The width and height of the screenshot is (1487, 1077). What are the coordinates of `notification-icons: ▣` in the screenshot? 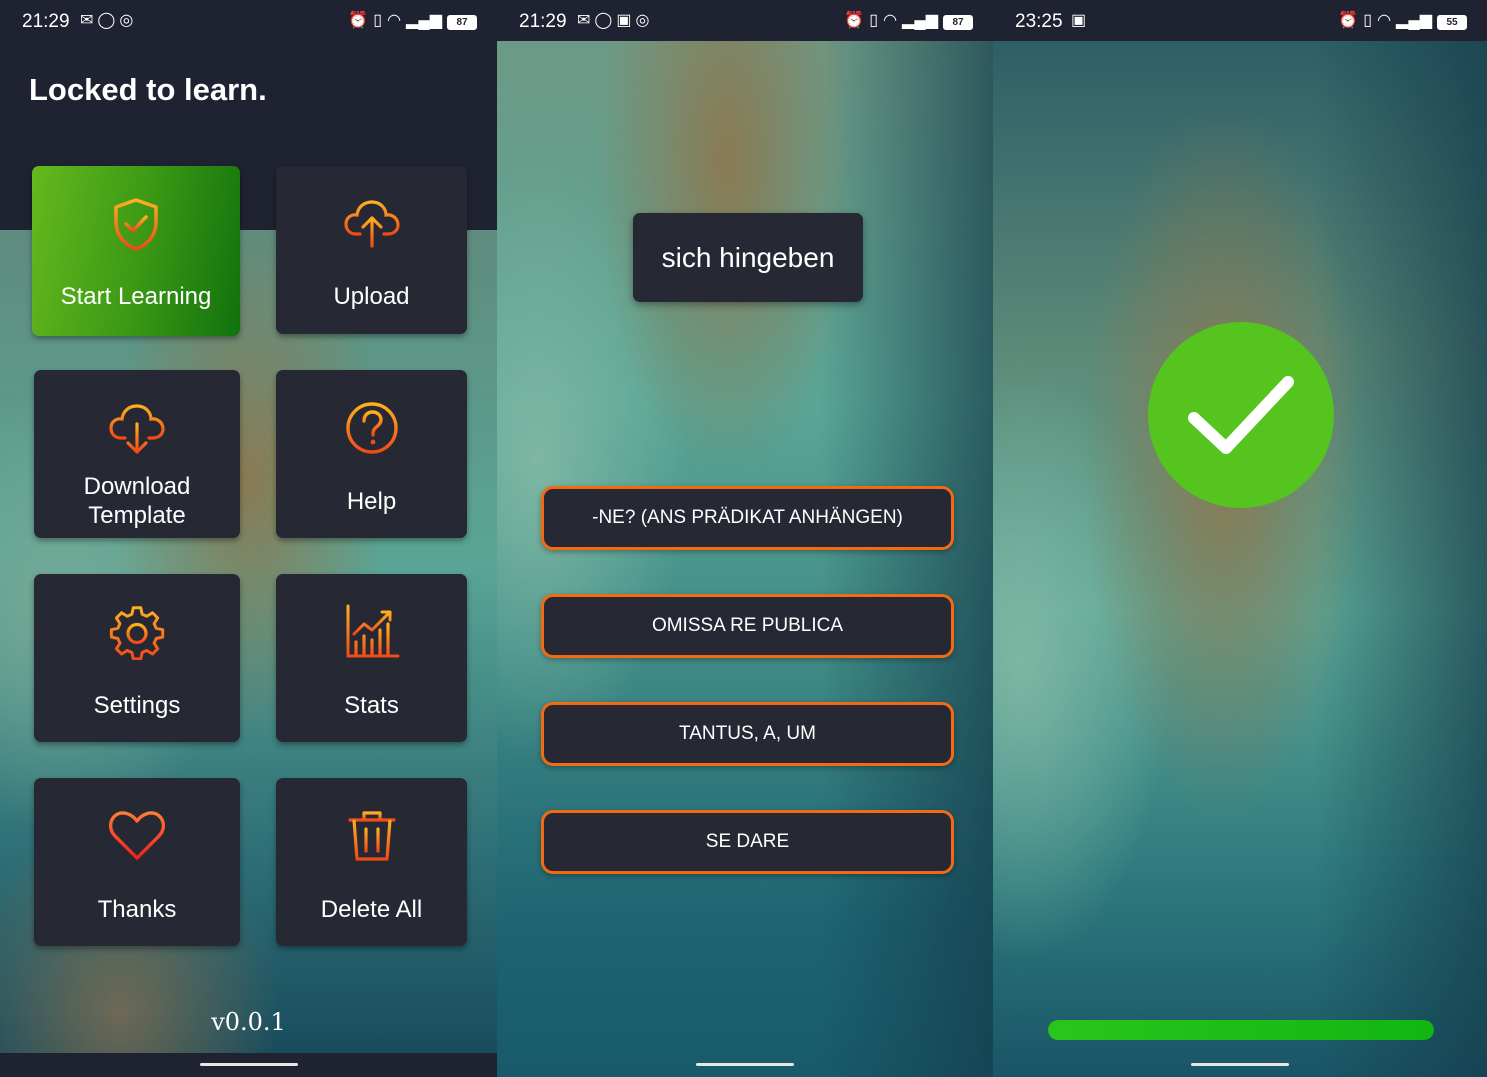 It's located at (1078, 21).